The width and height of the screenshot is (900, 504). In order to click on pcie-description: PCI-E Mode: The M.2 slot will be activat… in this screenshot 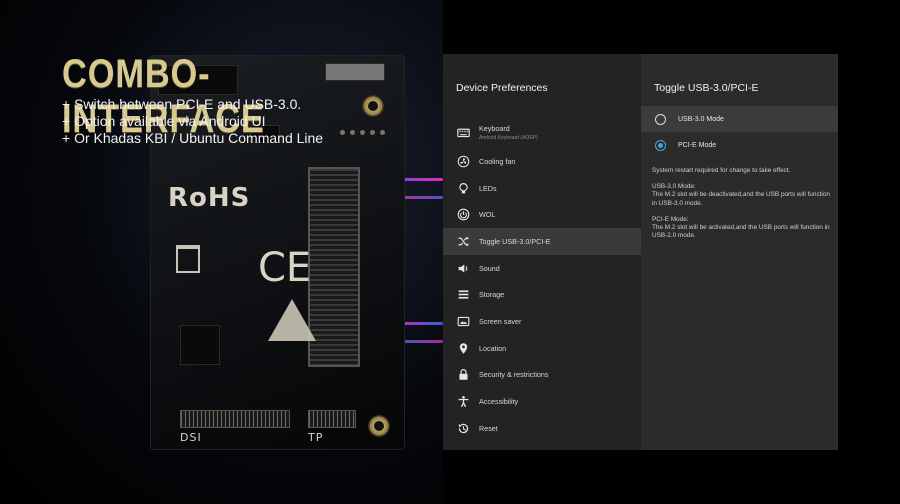, I will do `click(741, 228)`.